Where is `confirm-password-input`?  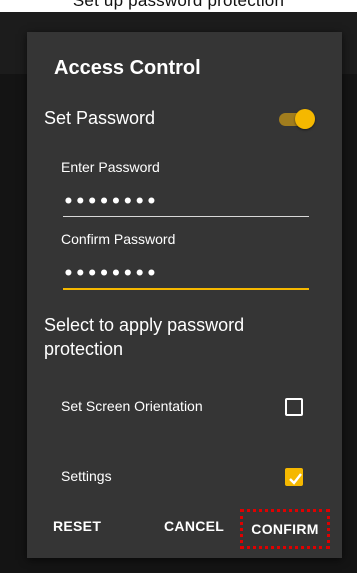 confirm-password-input is located at coordinates (185, 274).